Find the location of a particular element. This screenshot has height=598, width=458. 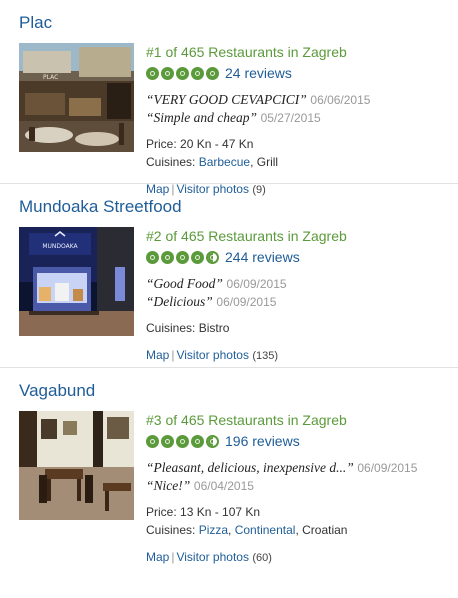

cuisine-list: Barbecue, Grill is located at coordinates (238, 162).